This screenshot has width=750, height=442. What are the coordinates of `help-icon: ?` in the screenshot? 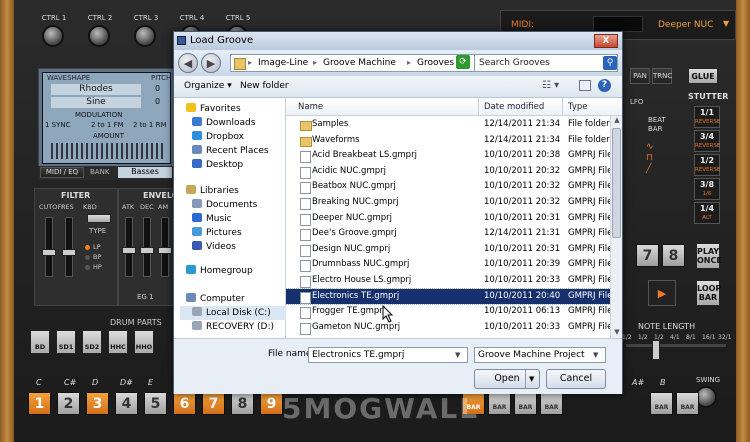 It's located at (604, 85).